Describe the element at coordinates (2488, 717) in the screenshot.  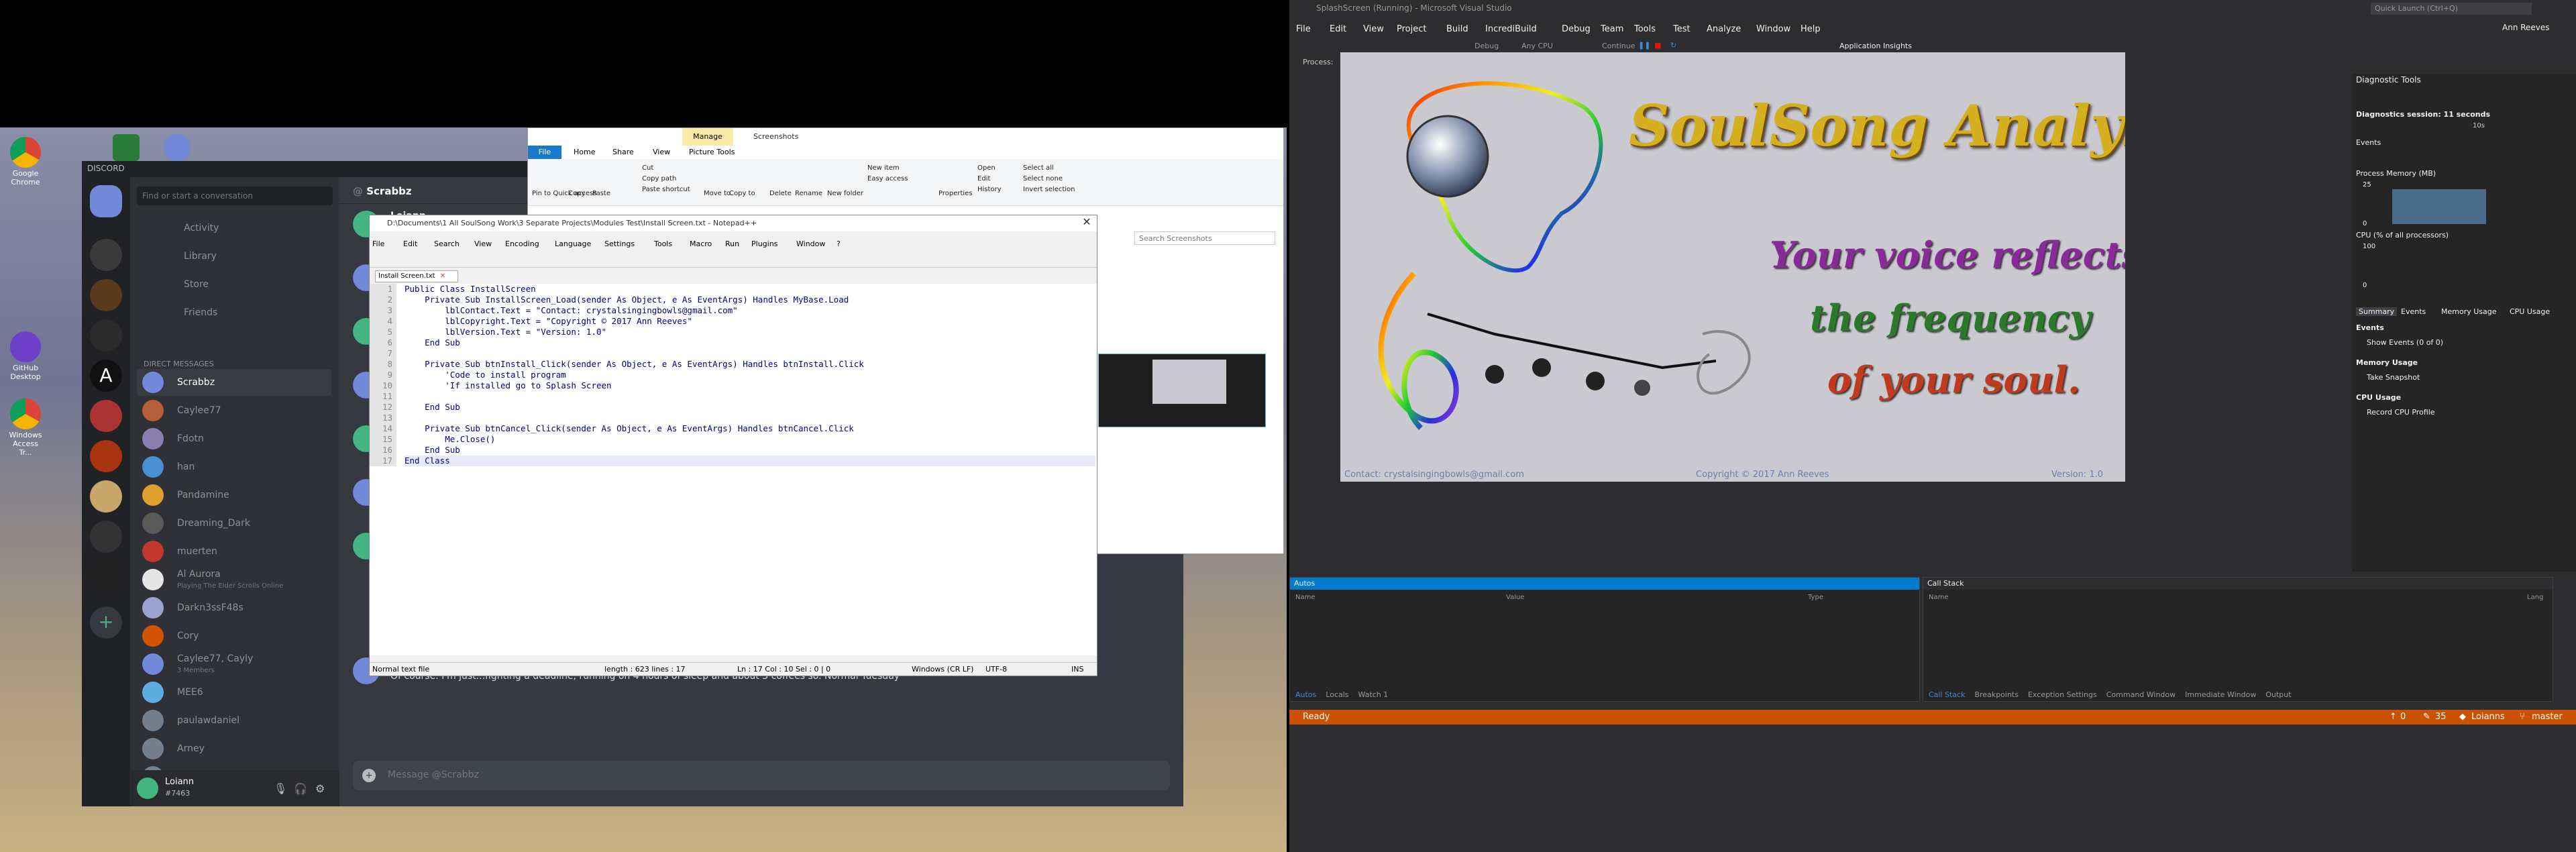
I see `status-repo: Loianns` at that location.